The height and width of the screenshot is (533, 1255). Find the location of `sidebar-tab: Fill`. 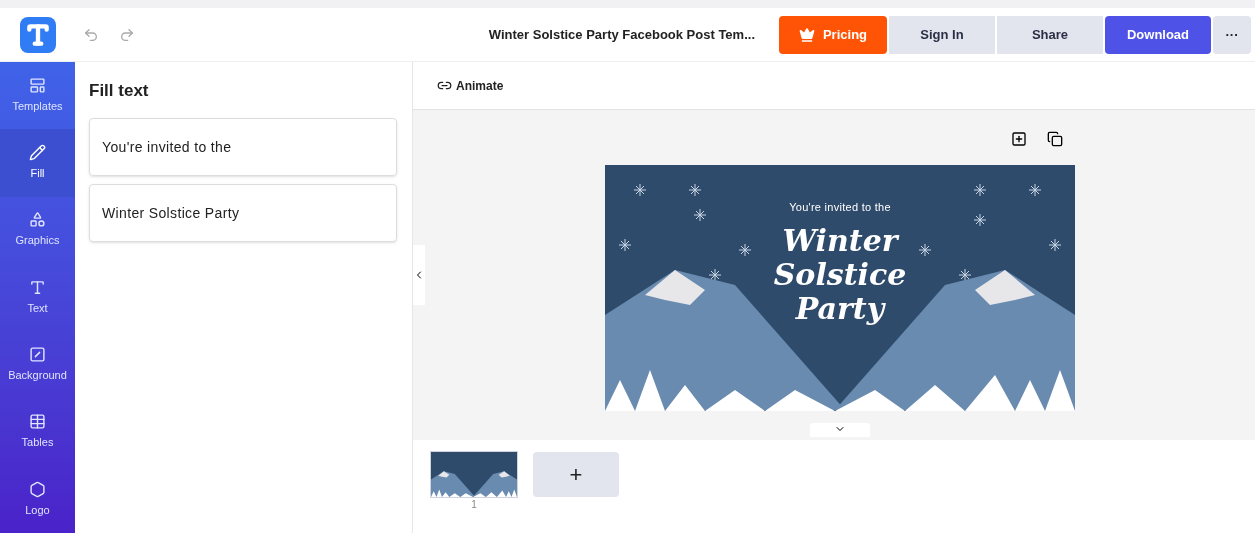

sidebar-tab: Fill is located at coordinates (37, 163).